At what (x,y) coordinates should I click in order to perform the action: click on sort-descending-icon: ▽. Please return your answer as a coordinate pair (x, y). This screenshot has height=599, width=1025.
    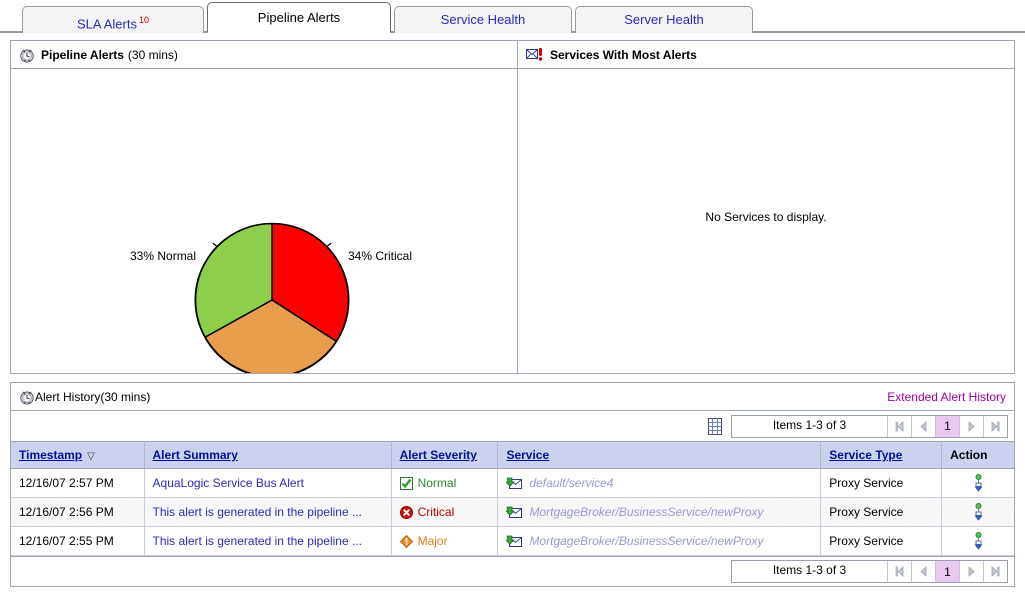
    Looking at the image, I should click on (91, 456).